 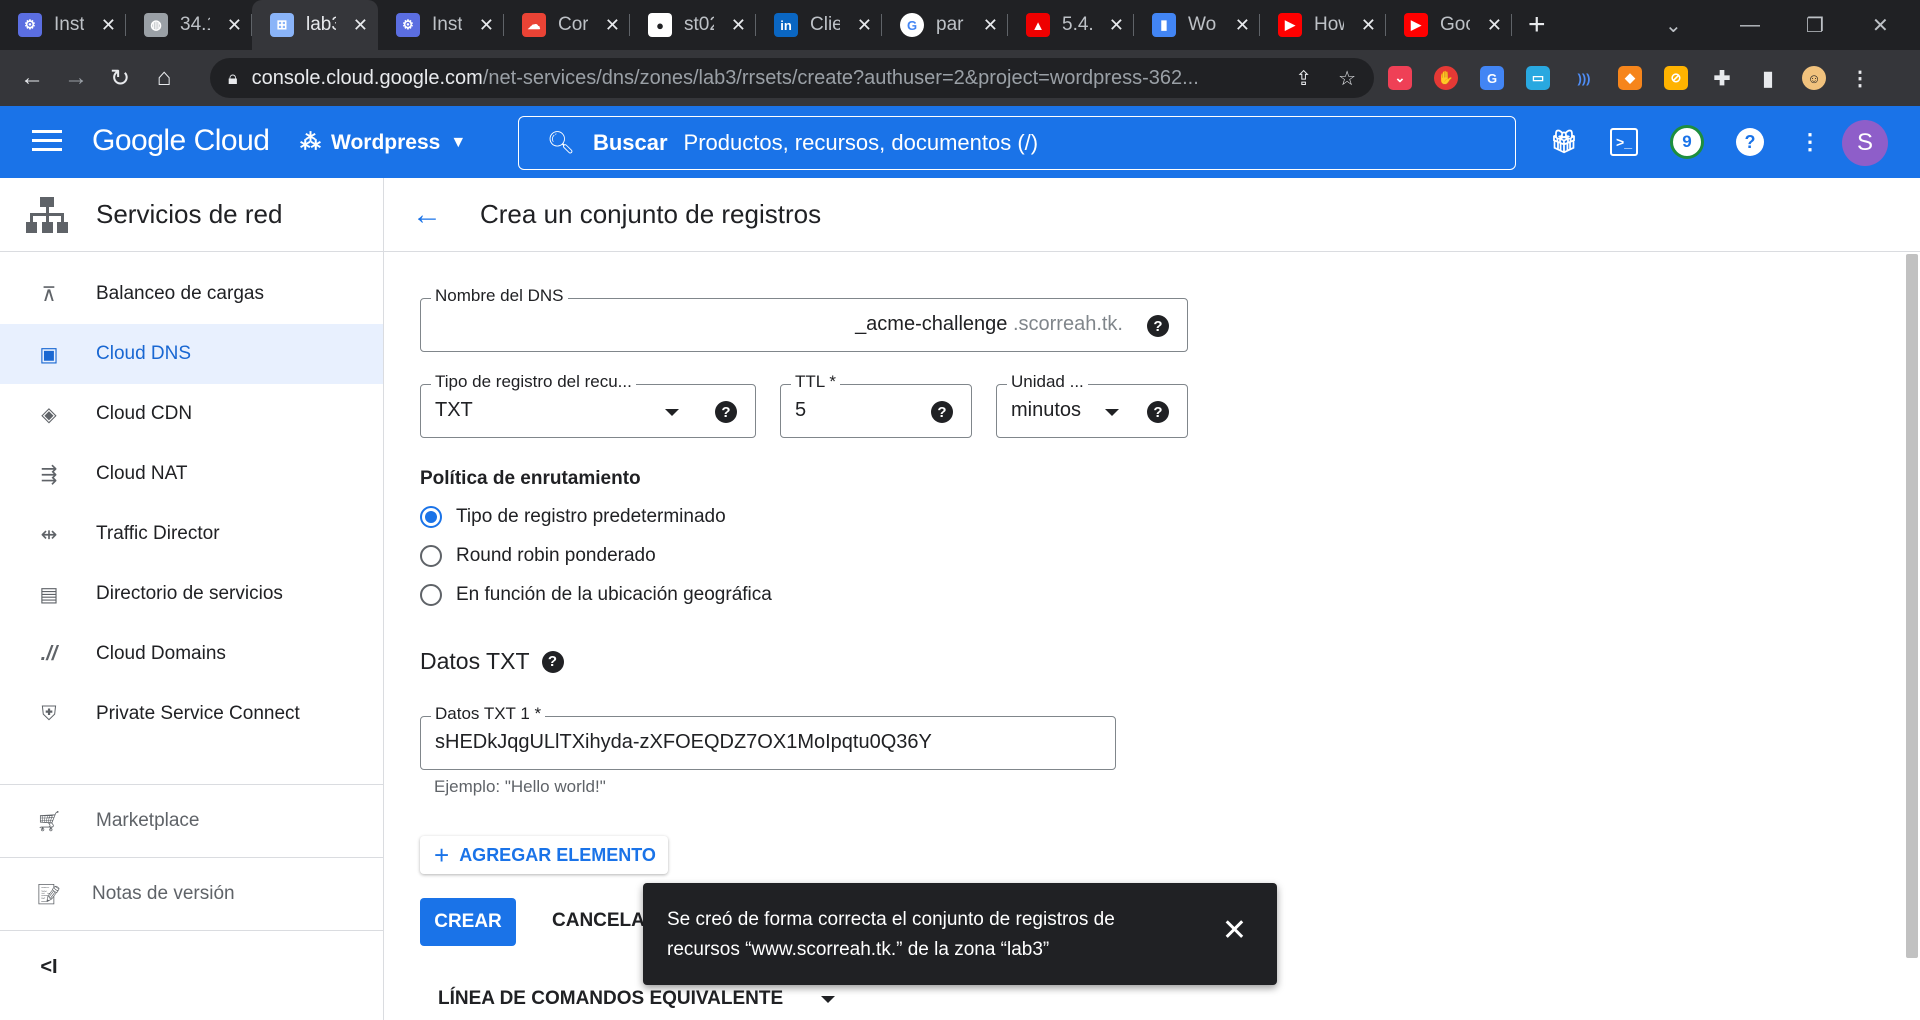 I want to click on radio-selected-icon, so click(x=431, y=517).